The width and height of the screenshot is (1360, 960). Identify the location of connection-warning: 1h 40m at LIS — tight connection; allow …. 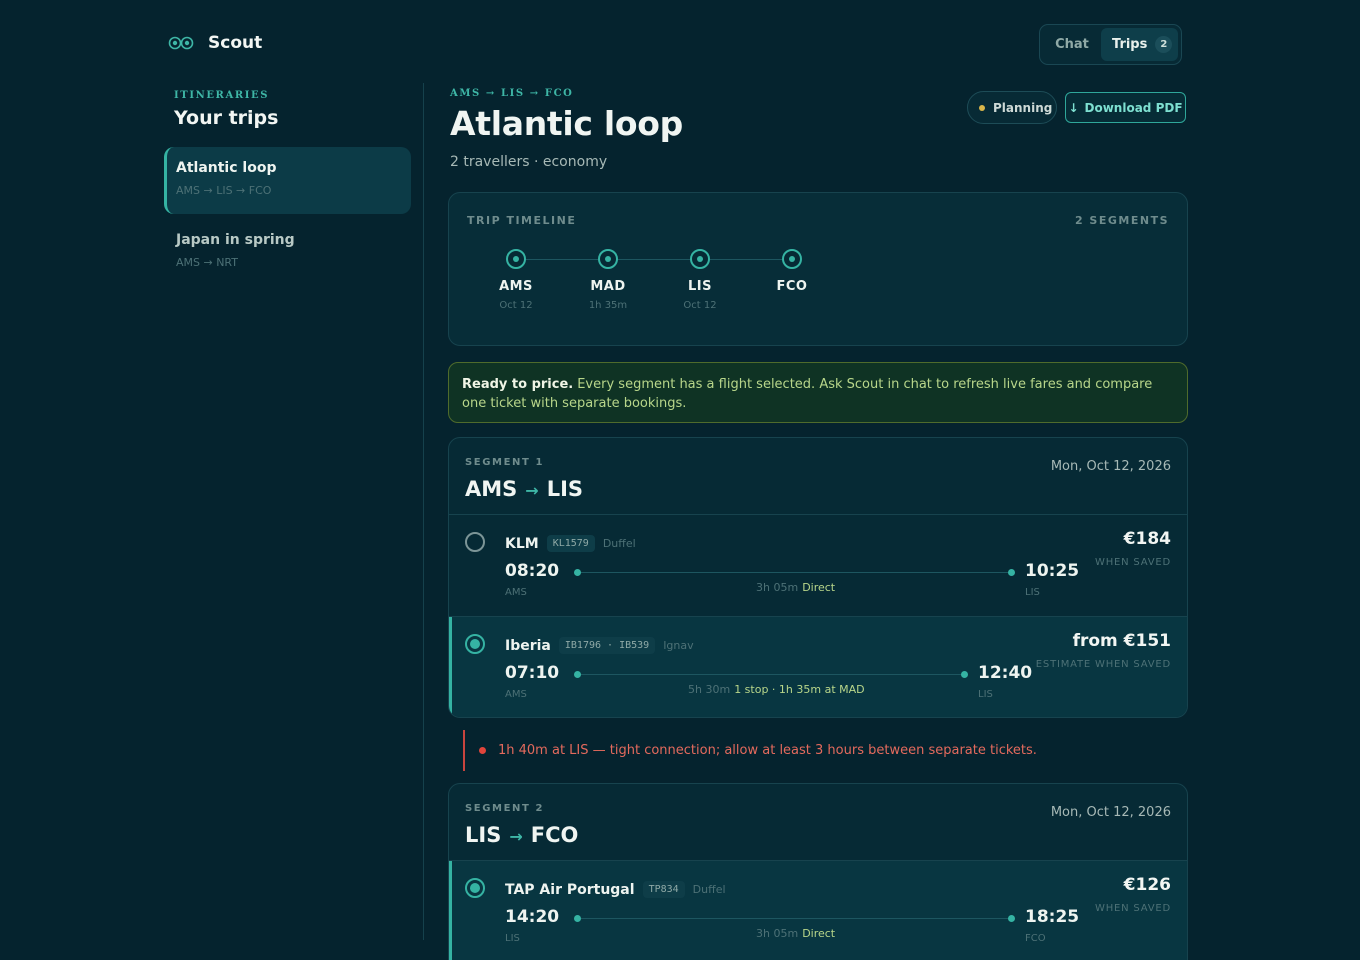
(825, 750).